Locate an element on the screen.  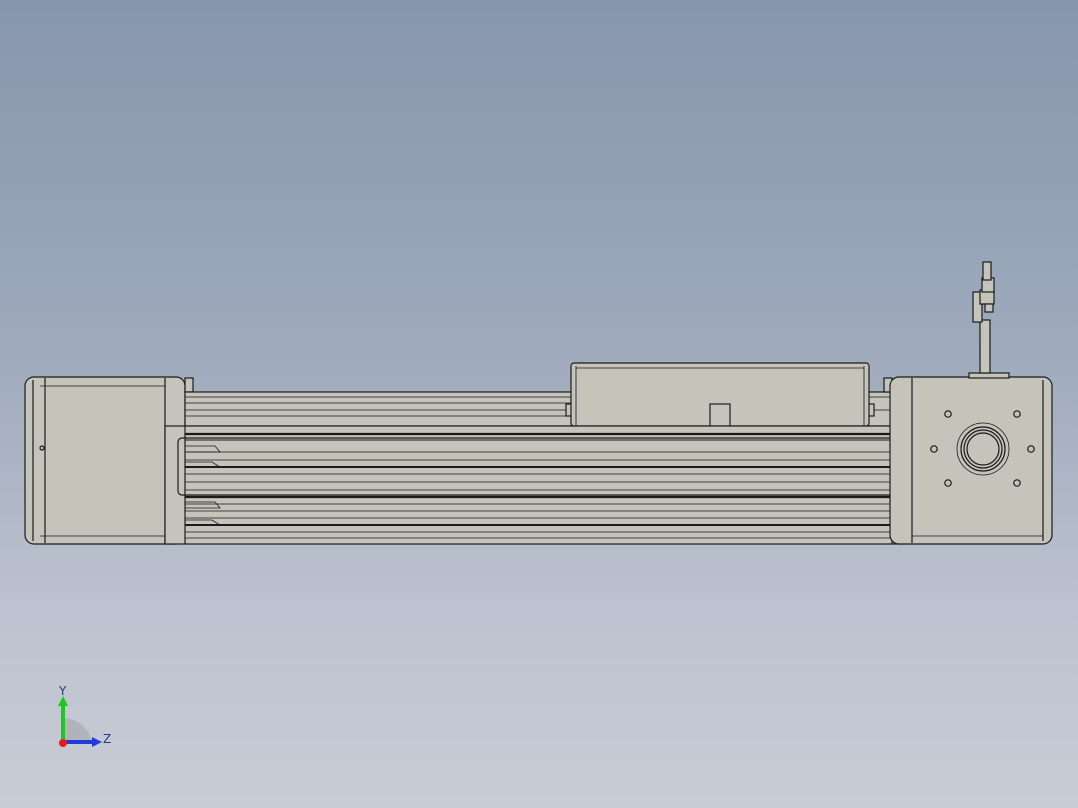
z-axis-arrowhead is located at coordinates (97, 742).